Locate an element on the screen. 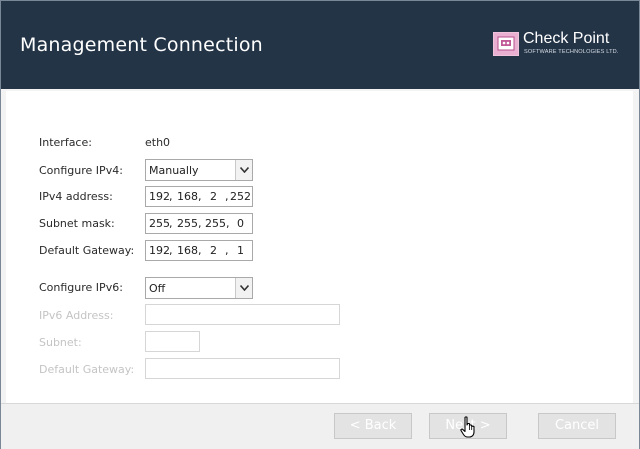 The image size is (640, 449). mask-octet-2: 255 is located at coordinates (187, 223).